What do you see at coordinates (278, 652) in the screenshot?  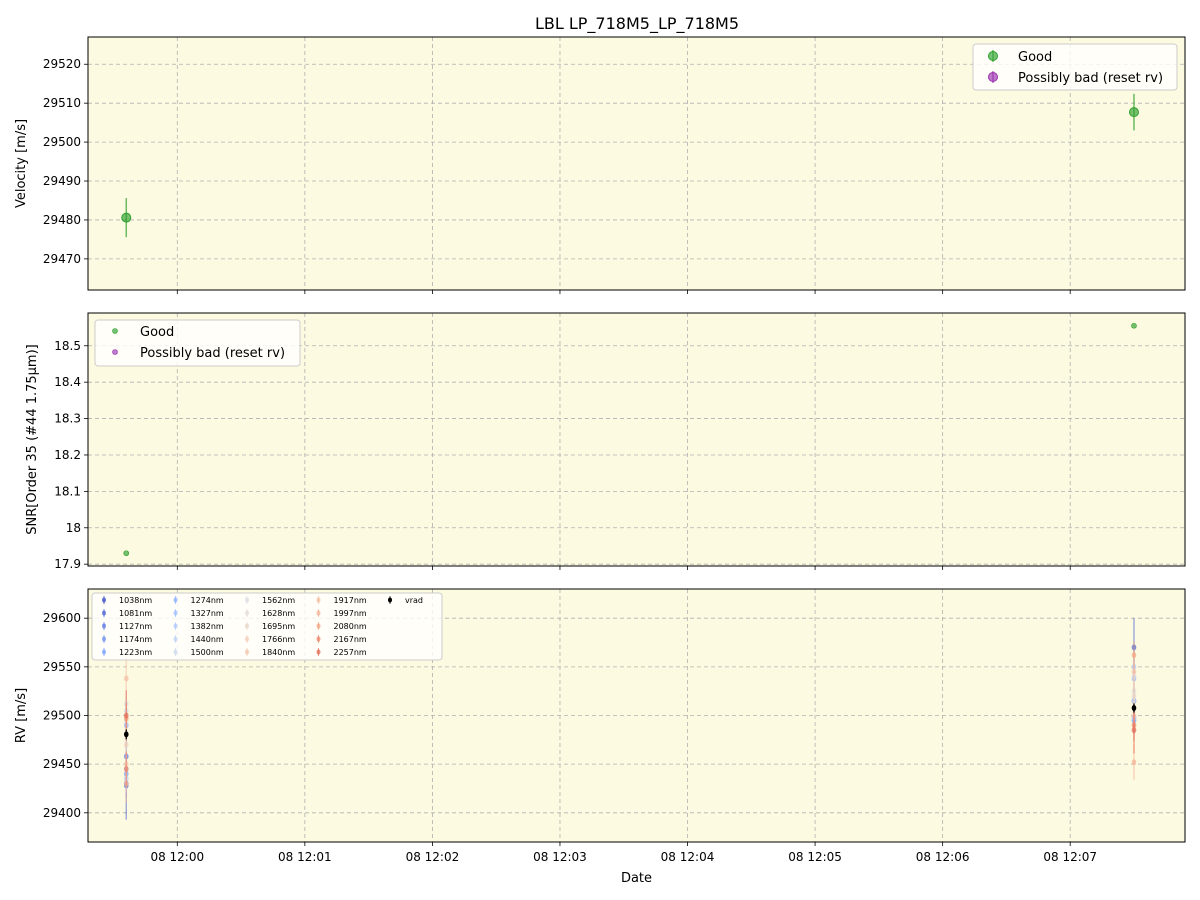 I see `legend-label: 1840nm` at bounding box center [278, 652].